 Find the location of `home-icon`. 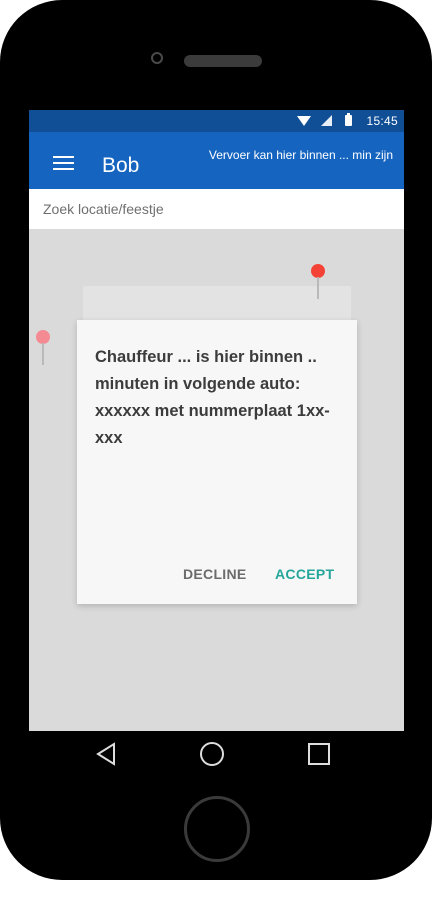

home-icon is located at coordinates (212, 754).